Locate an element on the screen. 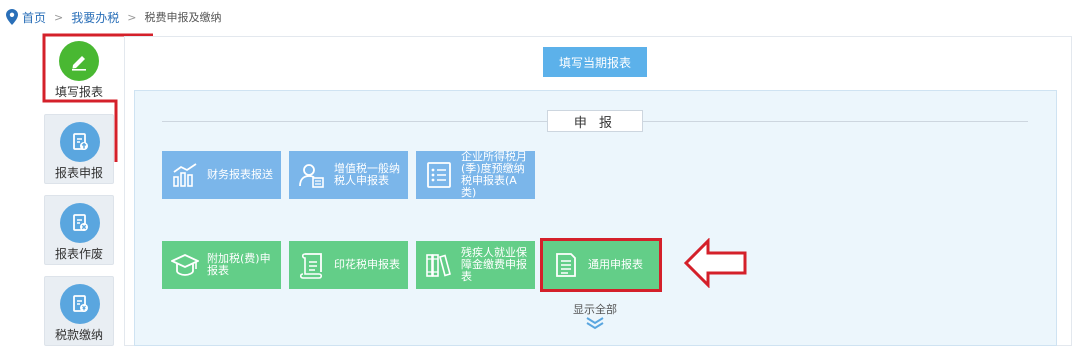  sidebar-item-report-declare: 报表申报 is located at coordinates (79, 149).